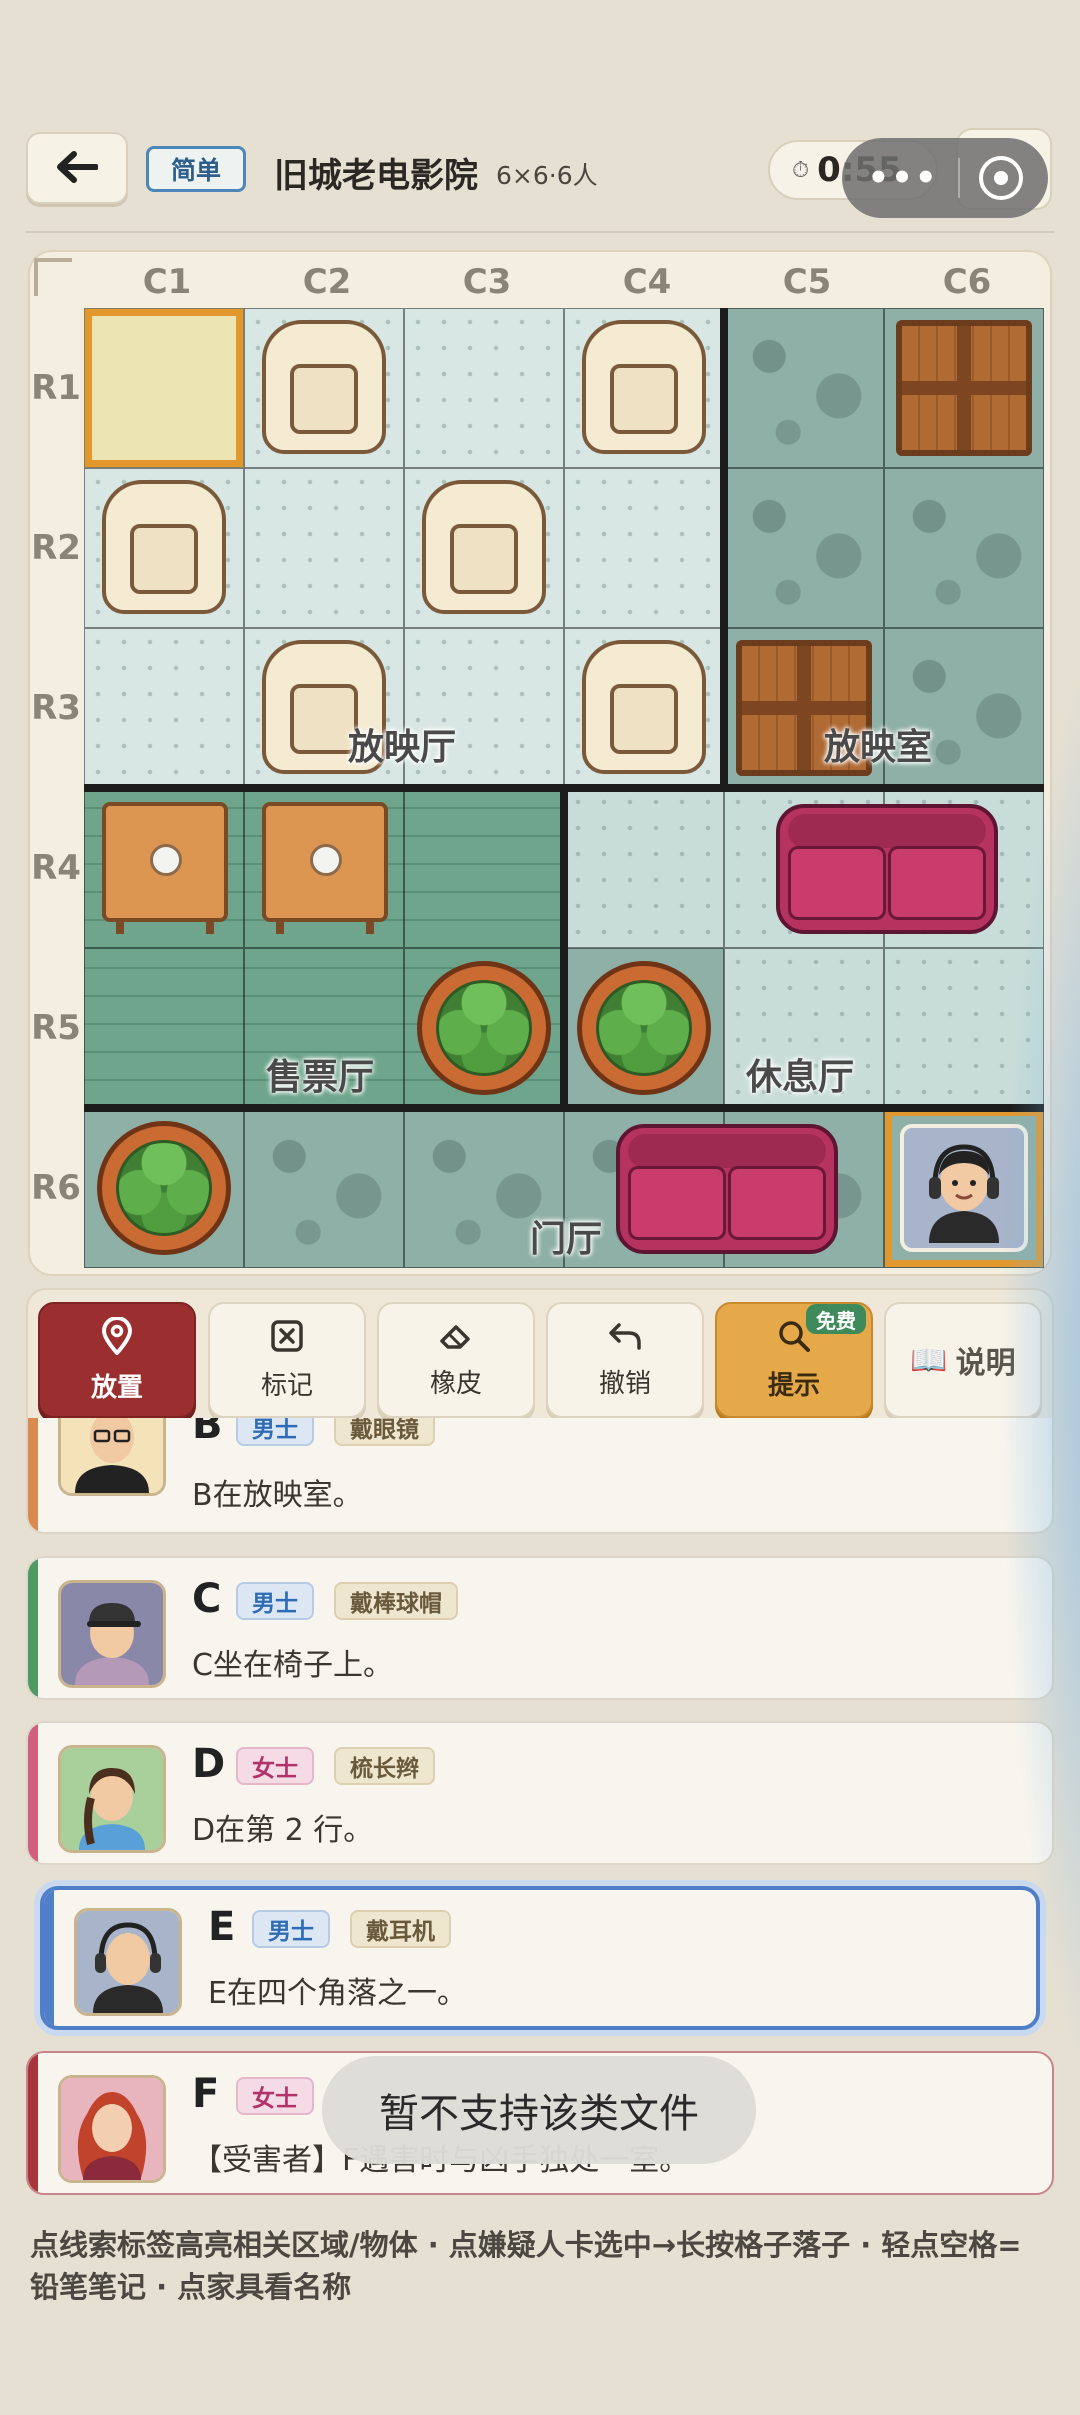 The height and width of the screenshot is (2415, 1080). Describe the element at coordinates (540, 232) in the screenshot. I see `header-divider` at that location.